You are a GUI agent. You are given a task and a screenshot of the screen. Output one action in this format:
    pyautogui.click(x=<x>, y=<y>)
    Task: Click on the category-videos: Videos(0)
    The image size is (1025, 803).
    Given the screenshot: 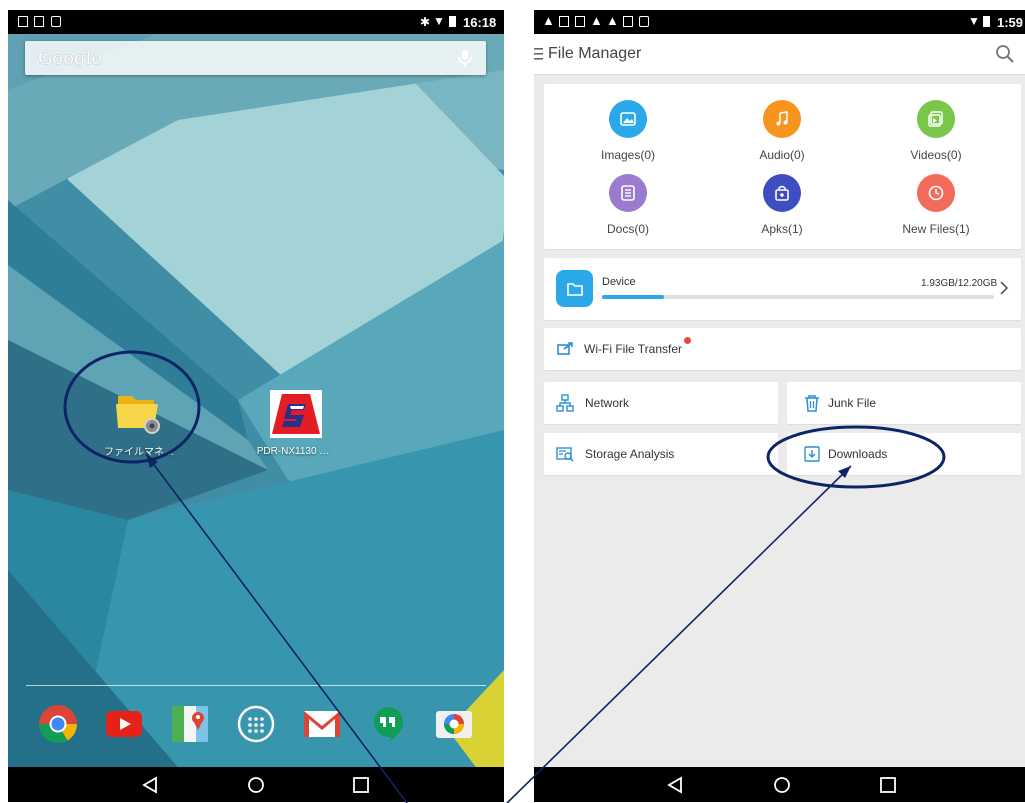 What is the action you would take?
    pyautogui.click(x=936, y=131)
    